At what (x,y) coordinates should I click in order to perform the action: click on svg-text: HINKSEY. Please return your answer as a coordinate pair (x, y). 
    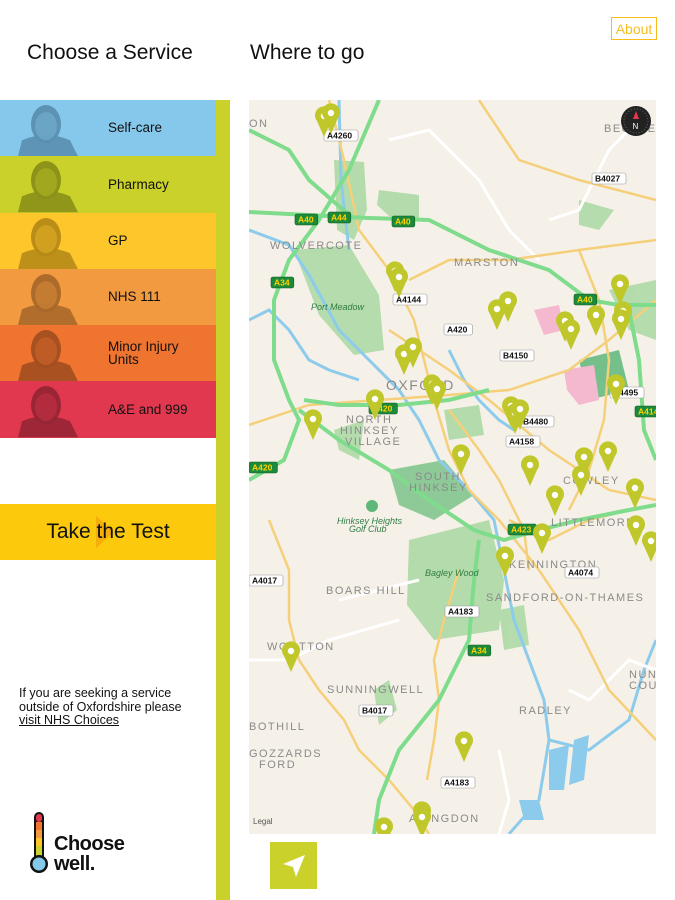
    Looking at the image, I should click on (438, 488).